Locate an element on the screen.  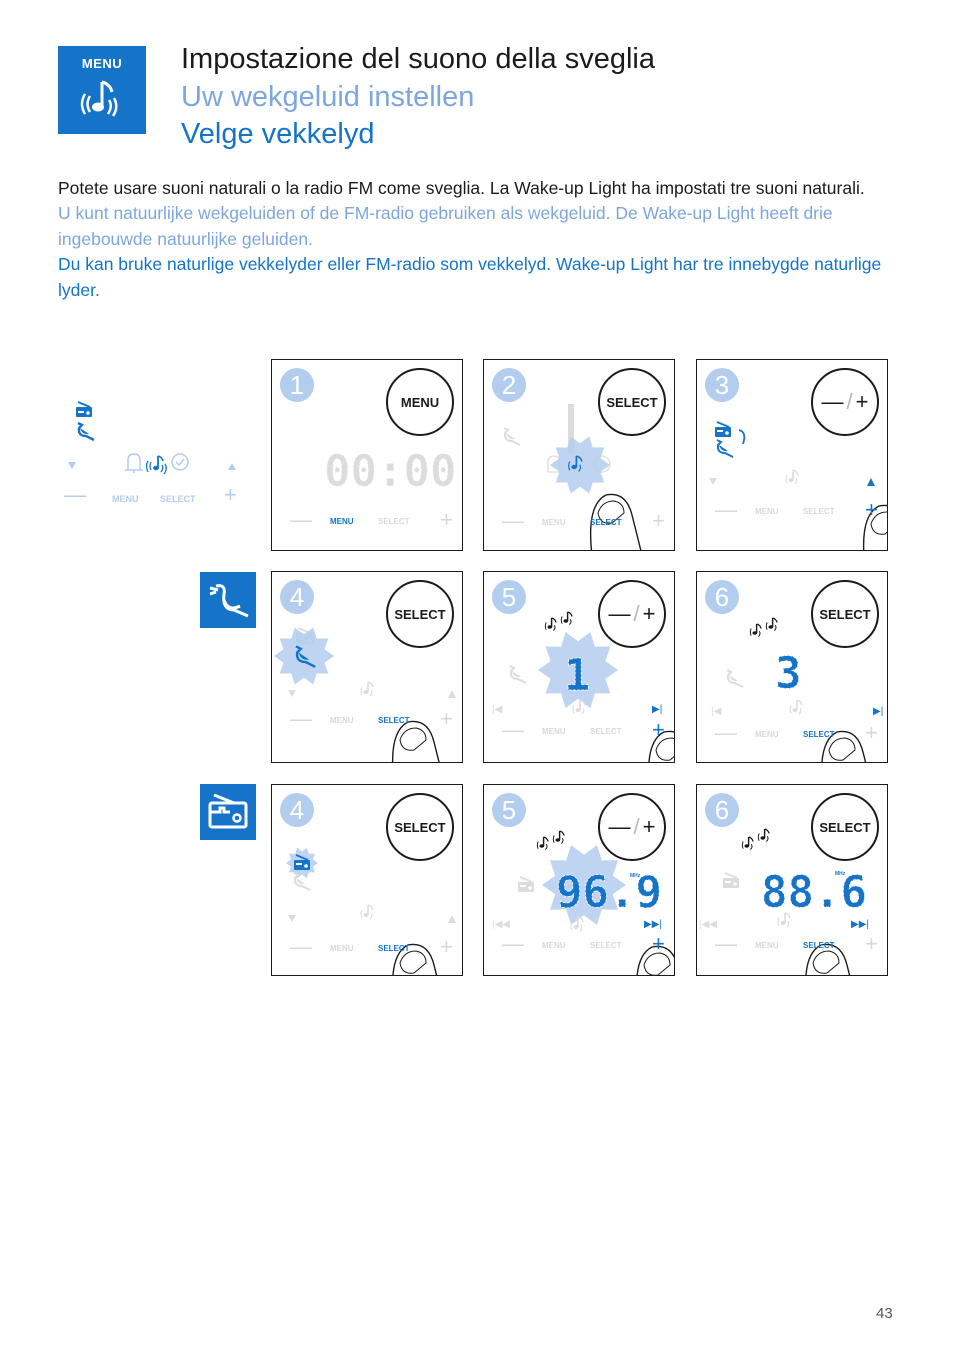
step-number: 3 is located at coordinates (722, 385).